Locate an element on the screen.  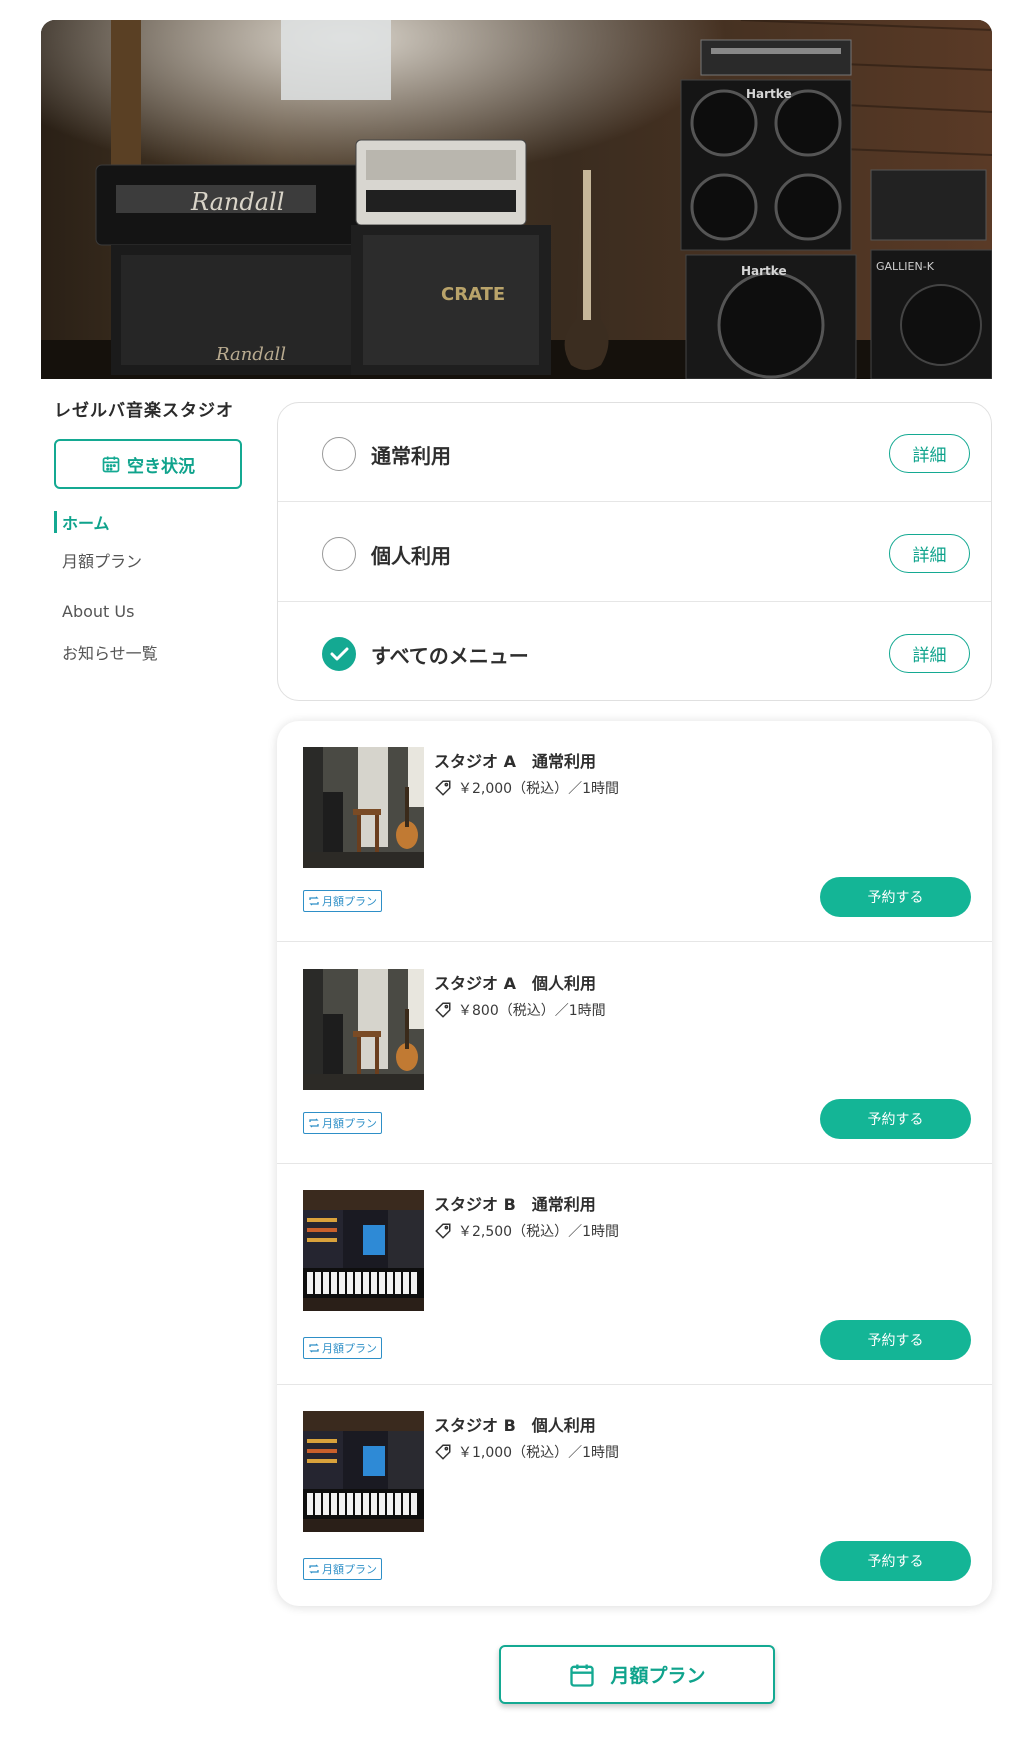
studio-name: レゼルバ音楽スタジオ is located at coordinates (144, 411).